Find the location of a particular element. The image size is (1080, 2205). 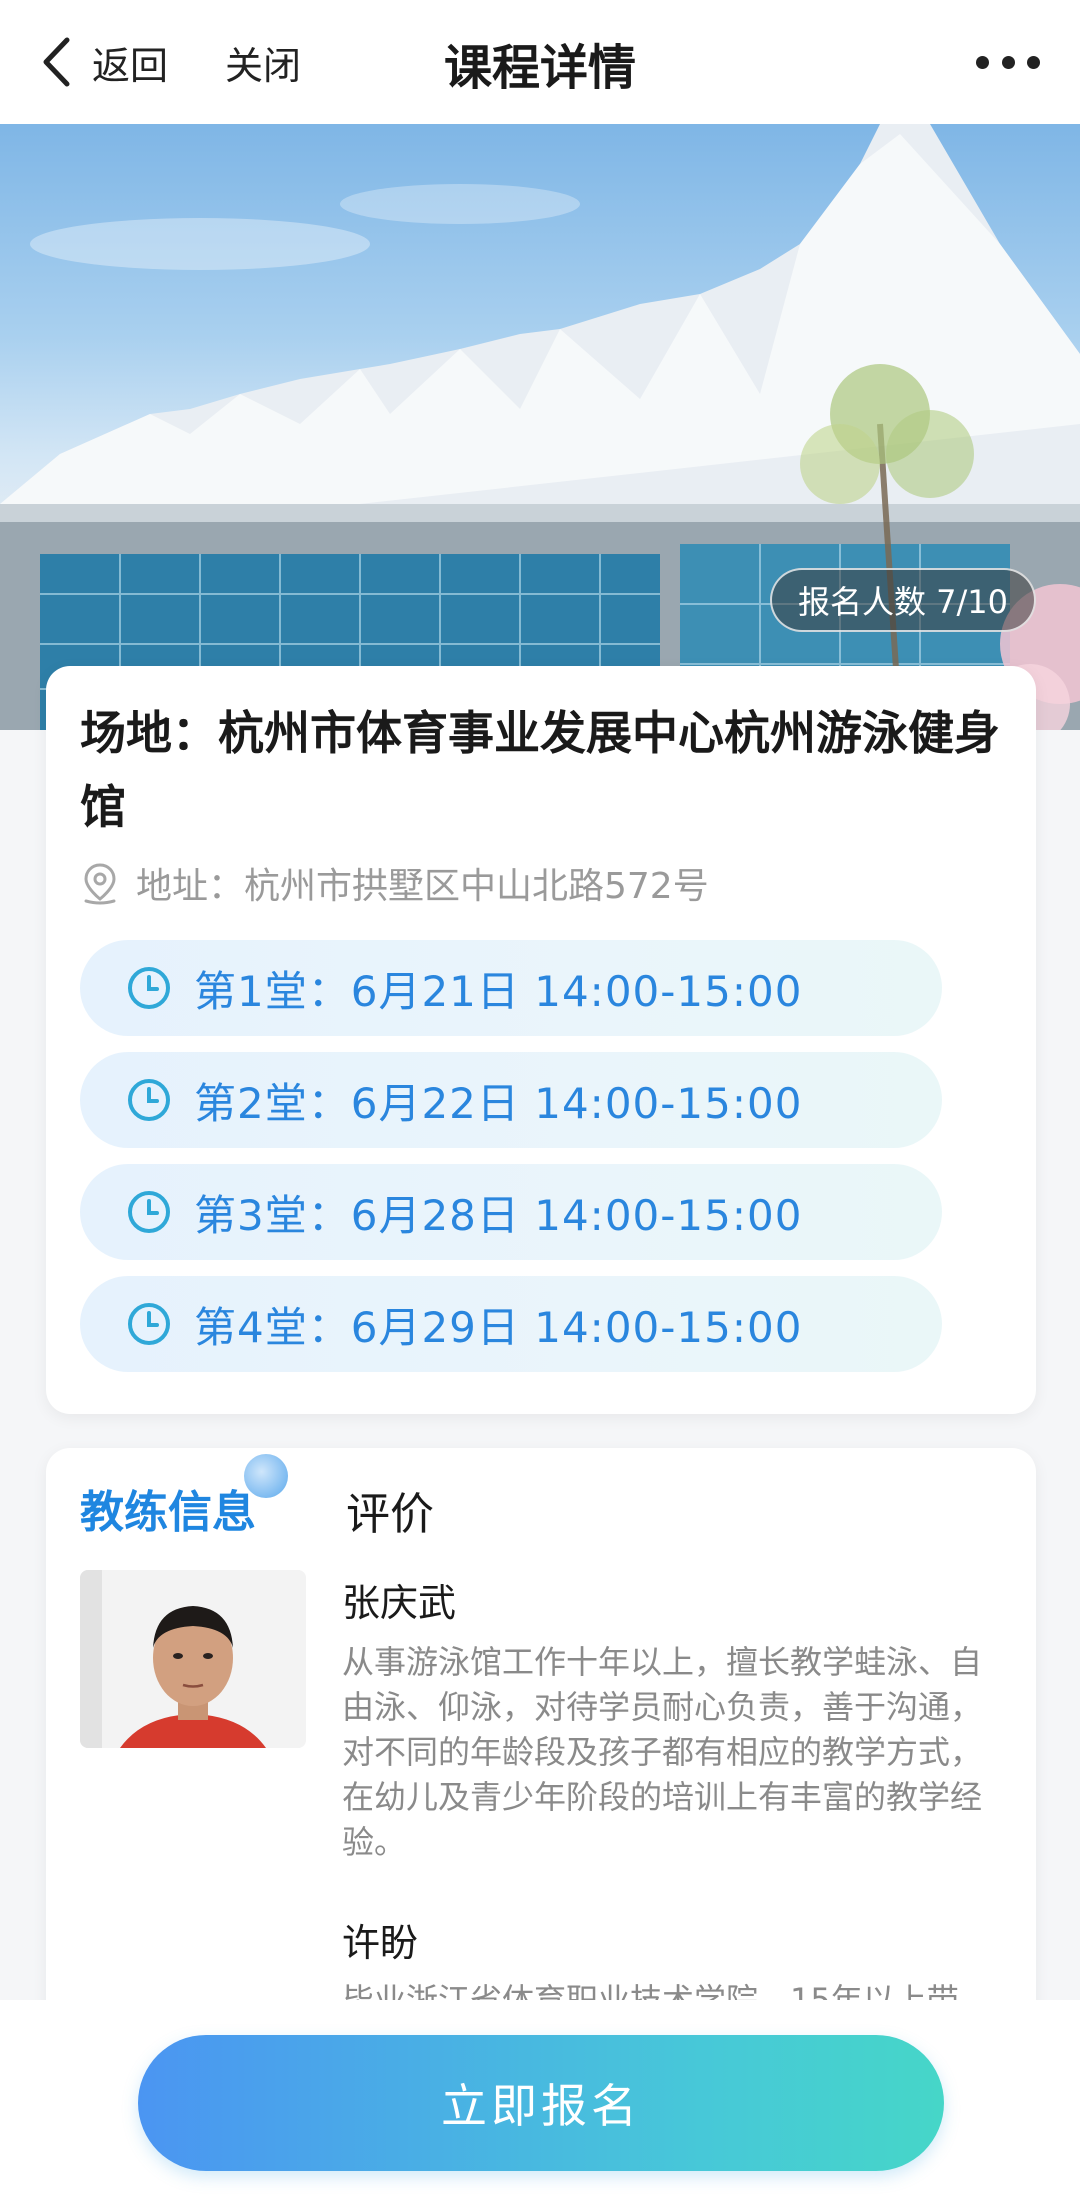

address-row: 地址：杭州市拱墅区中山北路572号 is located at coordinates (394, 883).